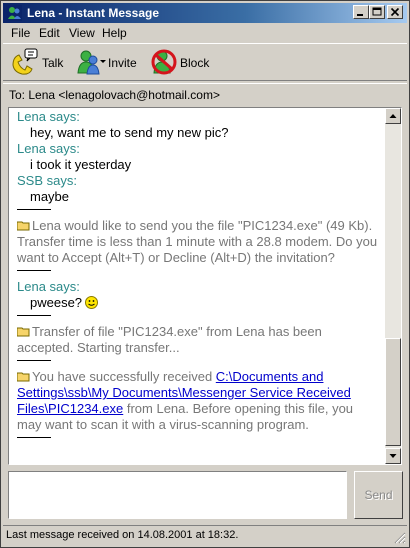 The width and height of the screenshot is (410, 548). I want to click on phone-icon, so click(25, 61).